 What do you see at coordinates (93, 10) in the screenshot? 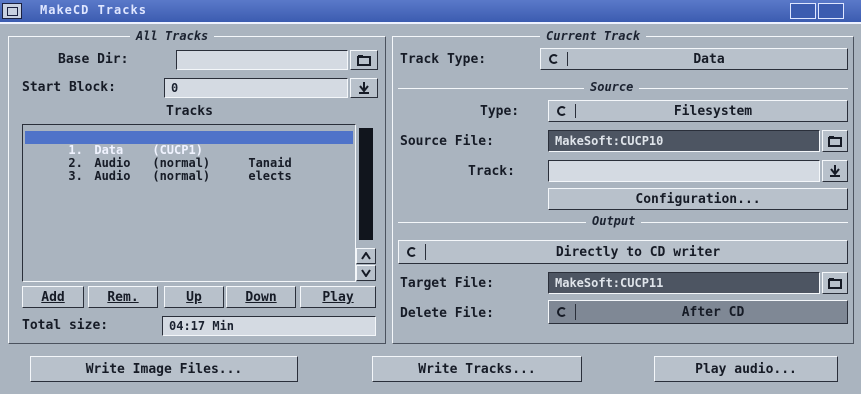
I see `window-title: MakeCD Tracks` at bounding box center [93, 10].